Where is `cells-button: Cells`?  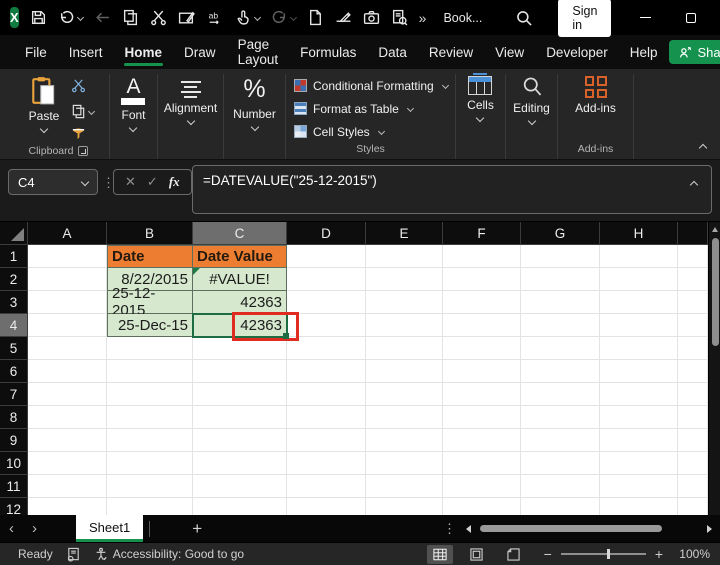 cells-button: Cells is located at coordinates (480, 98).